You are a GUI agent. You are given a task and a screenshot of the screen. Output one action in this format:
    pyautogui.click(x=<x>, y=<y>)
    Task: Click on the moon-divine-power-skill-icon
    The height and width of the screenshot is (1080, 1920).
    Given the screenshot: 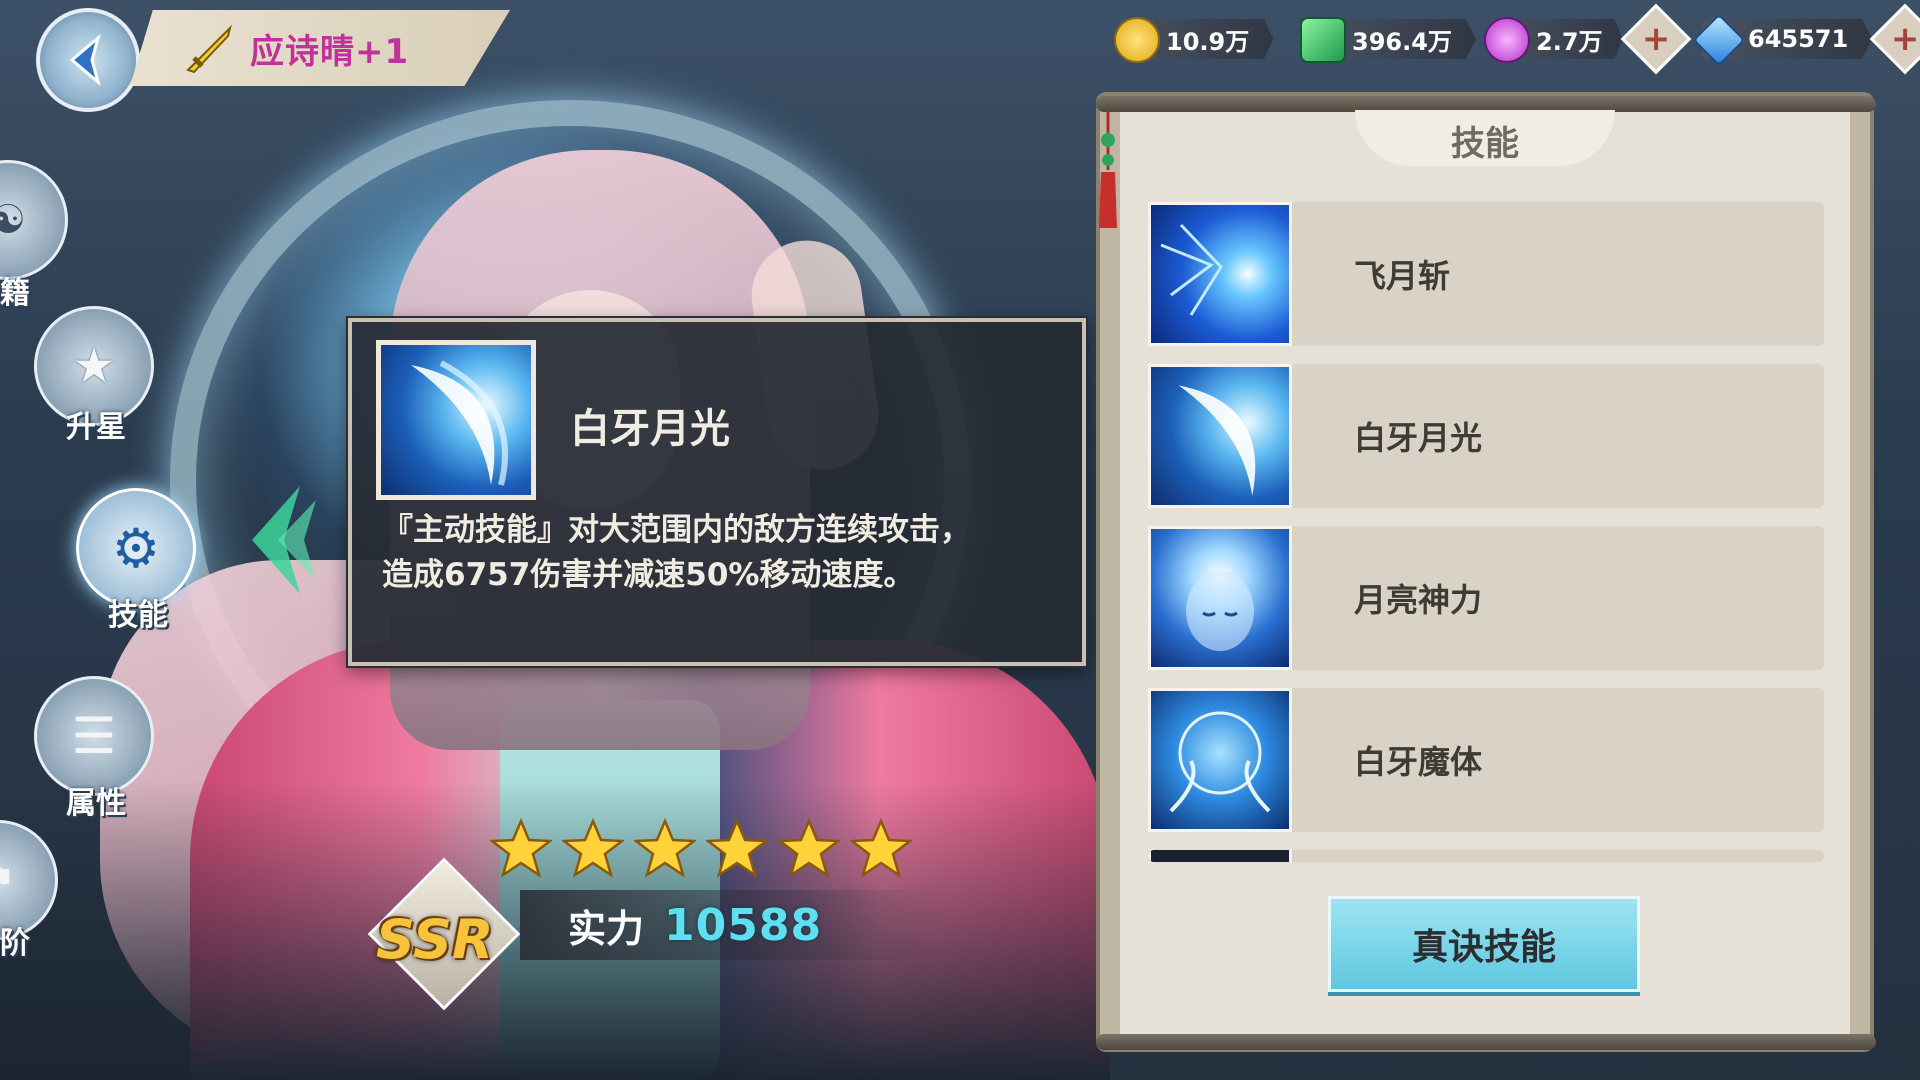 What is the action you would take?
    pyautogui.click(x=1220, y=598)
    